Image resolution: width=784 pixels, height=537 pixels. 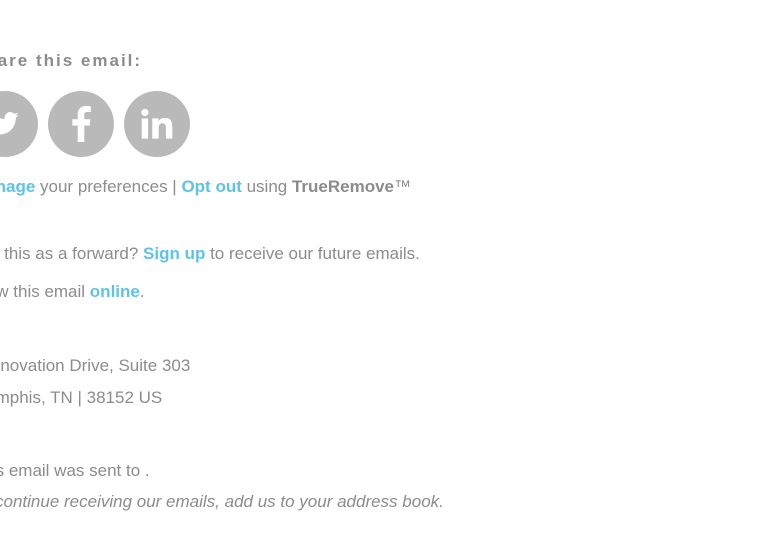 I want to click on view-online-link: online, so click(x=115, y=291).